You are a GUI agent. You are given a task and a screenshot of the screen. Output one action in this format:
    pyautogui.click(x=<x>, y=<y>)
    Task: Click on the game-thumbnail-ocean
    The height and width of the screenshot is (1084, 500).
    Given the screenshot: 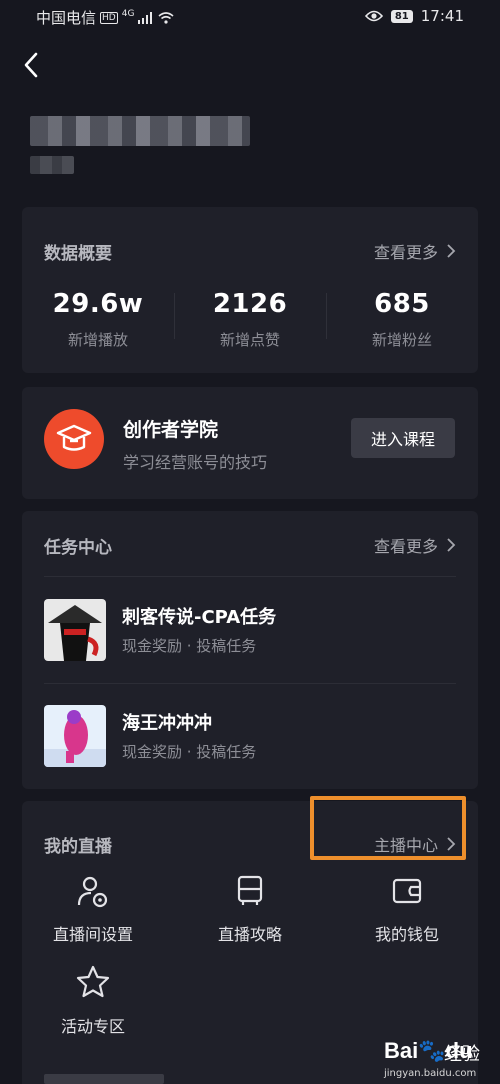 What is the action you would take?
    pyautogui.click(x=75, y=736)
    